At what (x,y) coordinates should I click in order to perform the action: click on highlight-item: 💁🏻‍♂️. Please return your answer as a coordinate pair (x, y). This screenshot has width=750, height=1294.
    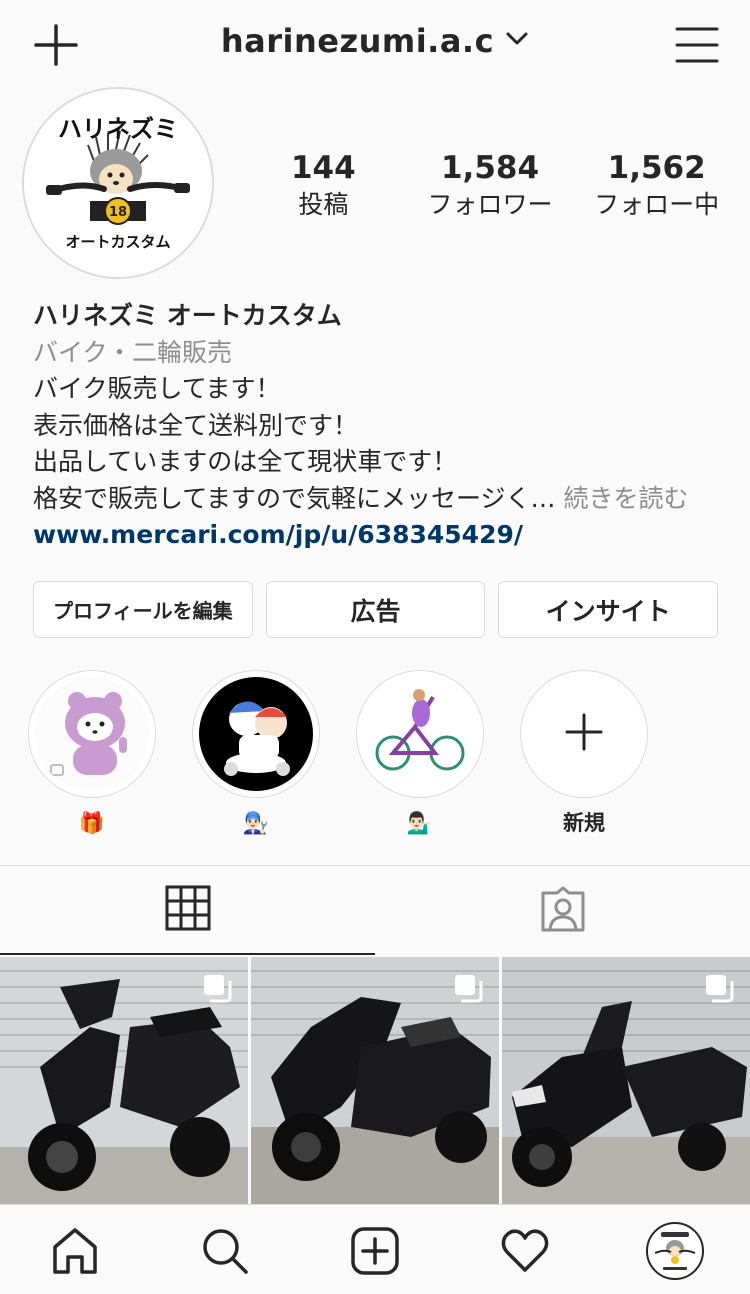
    Looking at the image, I should click on (420, 754).